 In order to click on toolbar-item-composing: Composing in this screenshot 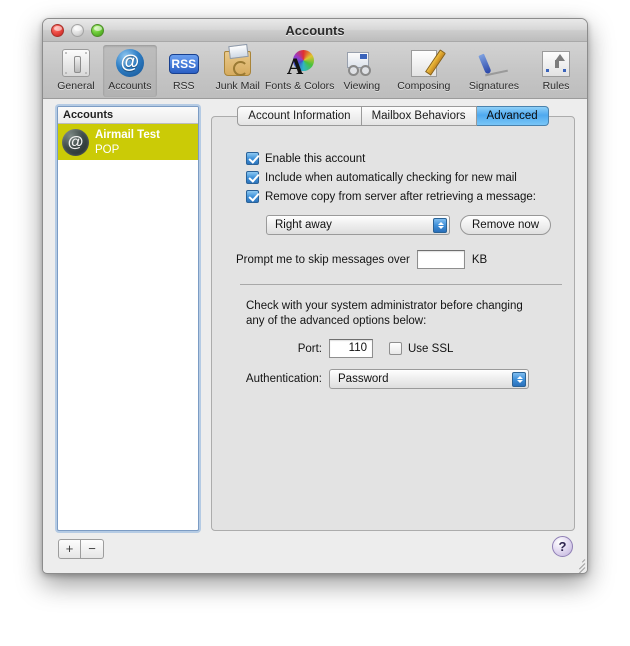, I will do `click(424, 71)`.